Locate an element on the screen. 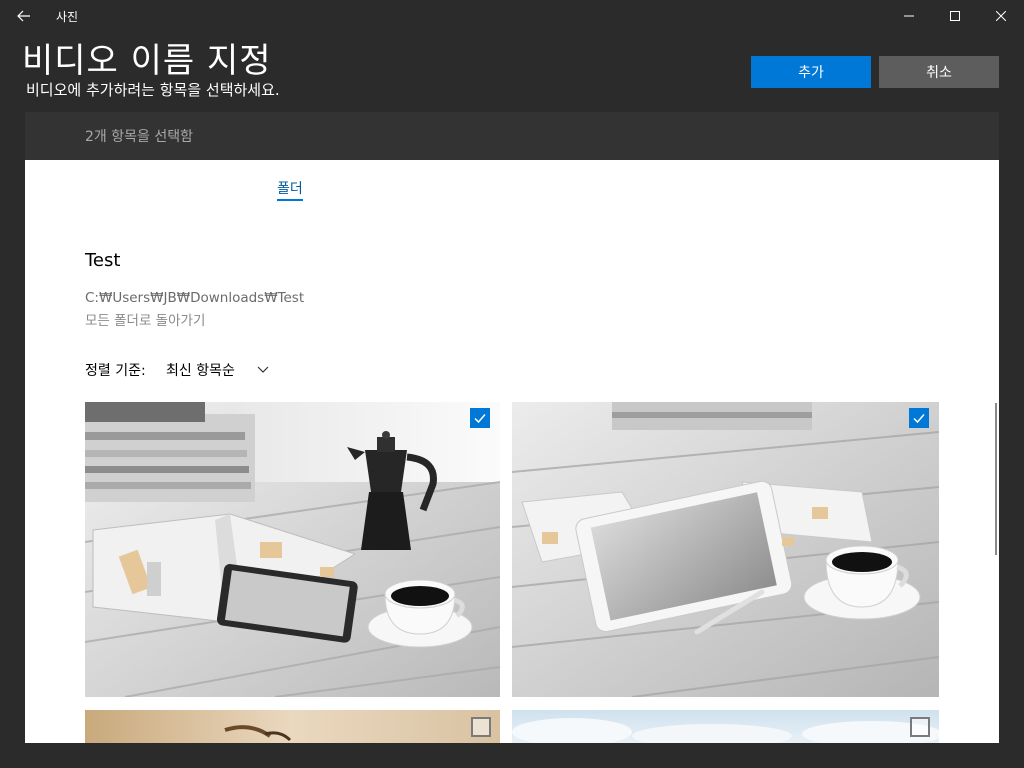 The height and width of the screenshot is (768, 1024). page-title: 비디오 이름 지정 is located at coordinates (147, 61).